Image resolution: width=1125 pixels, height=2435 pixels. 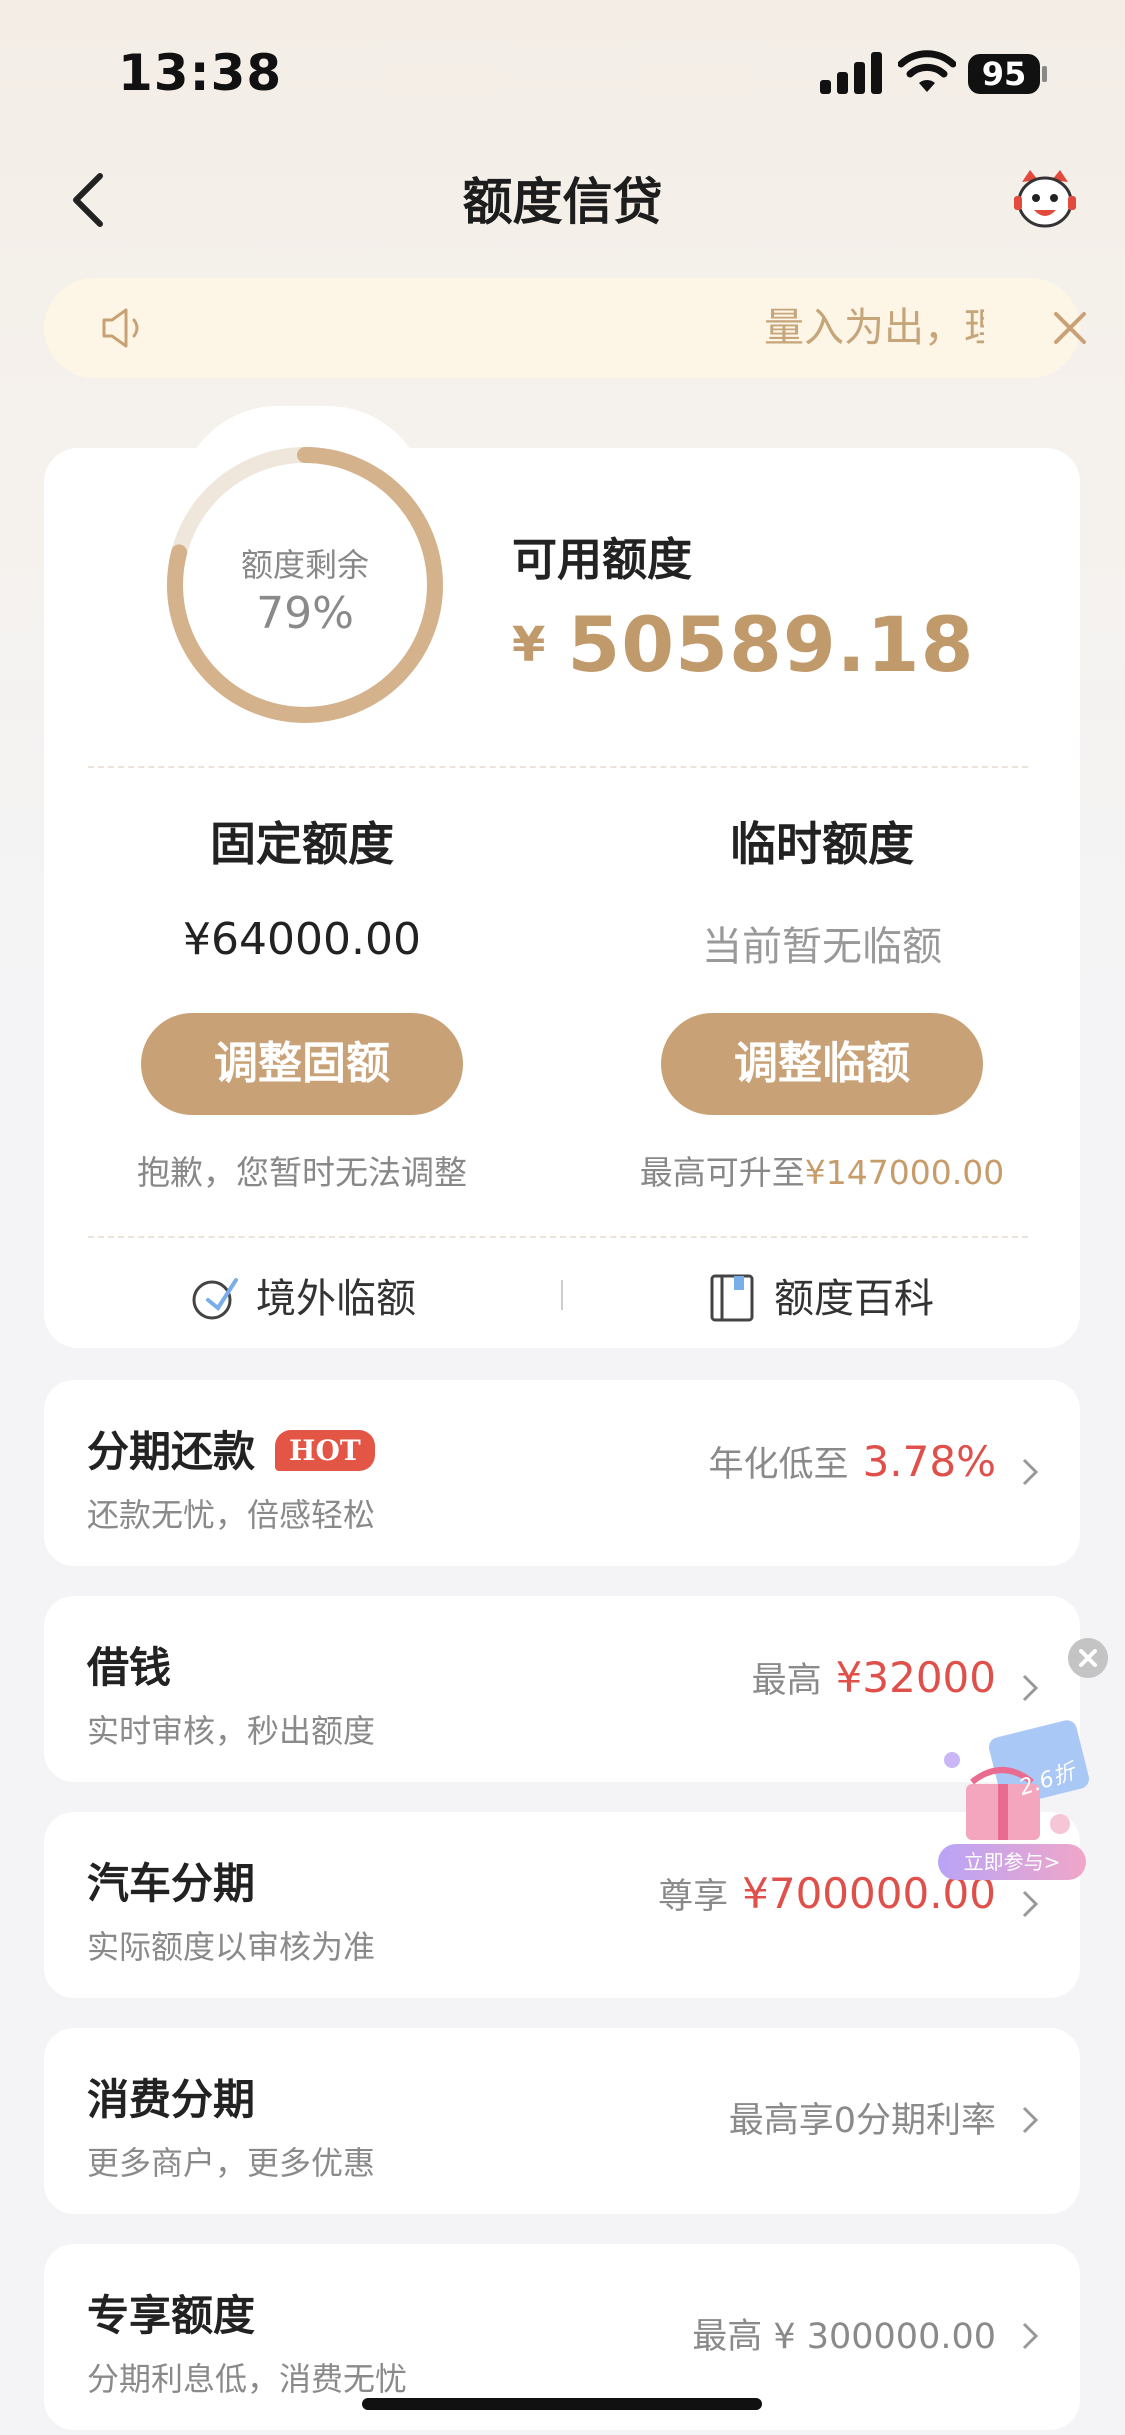 I want to click on row-right: 最高 ¥32000, so click(x=874, y=1677).